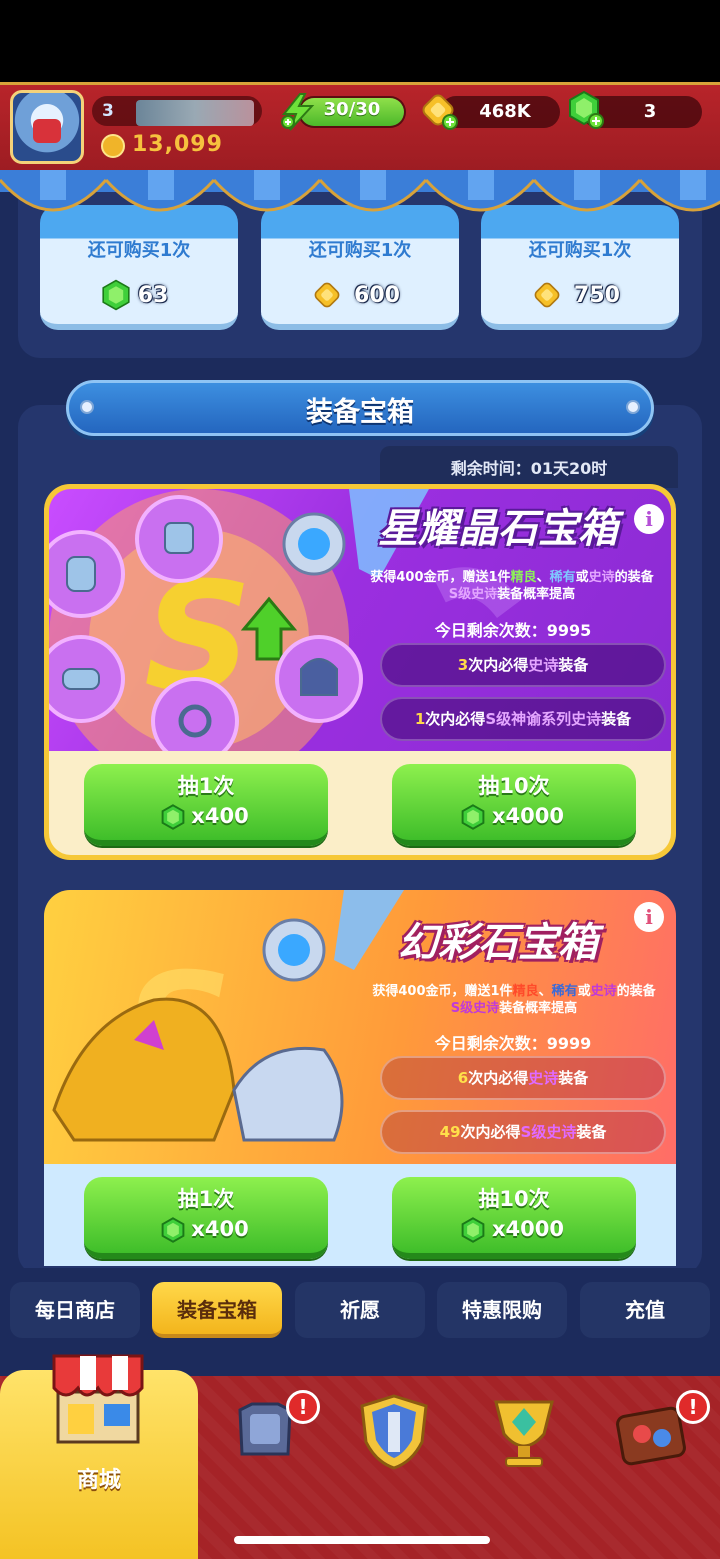 This screenshot has height=1559, width=720. Describe the element at coordinates (362, 1540) in the screenshot. I see `home-indicator` at that location.